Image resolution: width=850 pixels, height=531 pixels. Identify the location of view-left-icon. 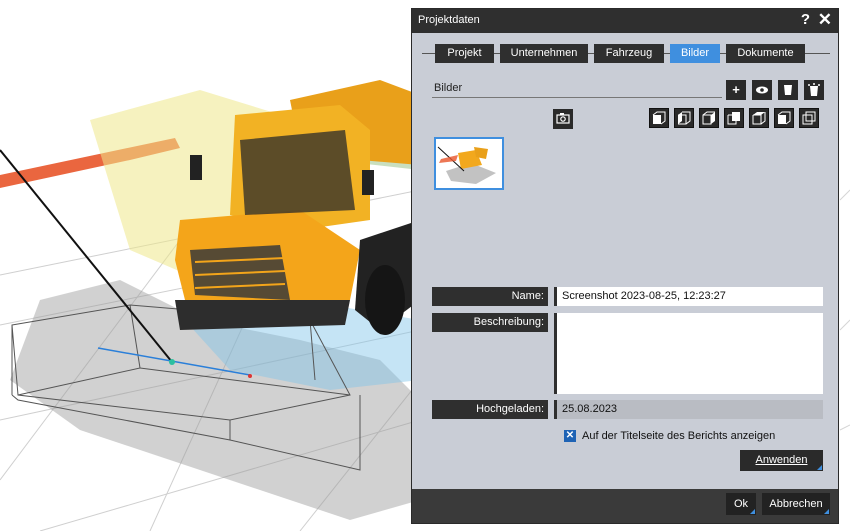
(684, 118).